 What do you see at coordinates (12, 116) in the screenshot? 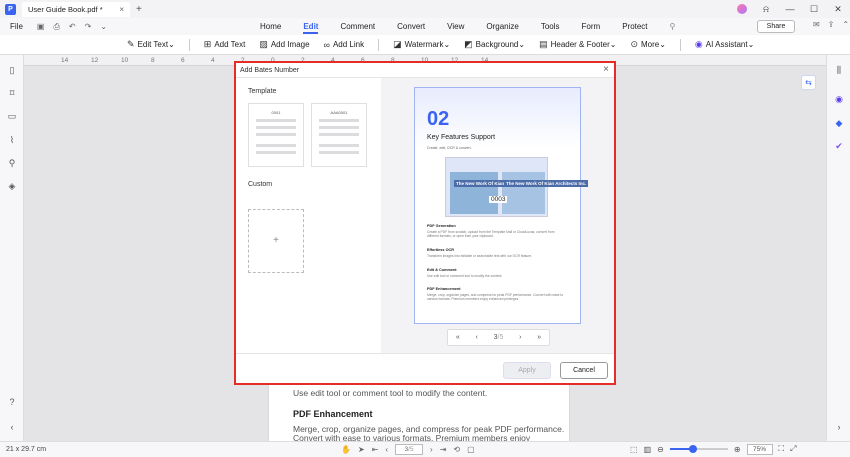
I see `comment-icon: ▭` at bounding box center [12, 116].